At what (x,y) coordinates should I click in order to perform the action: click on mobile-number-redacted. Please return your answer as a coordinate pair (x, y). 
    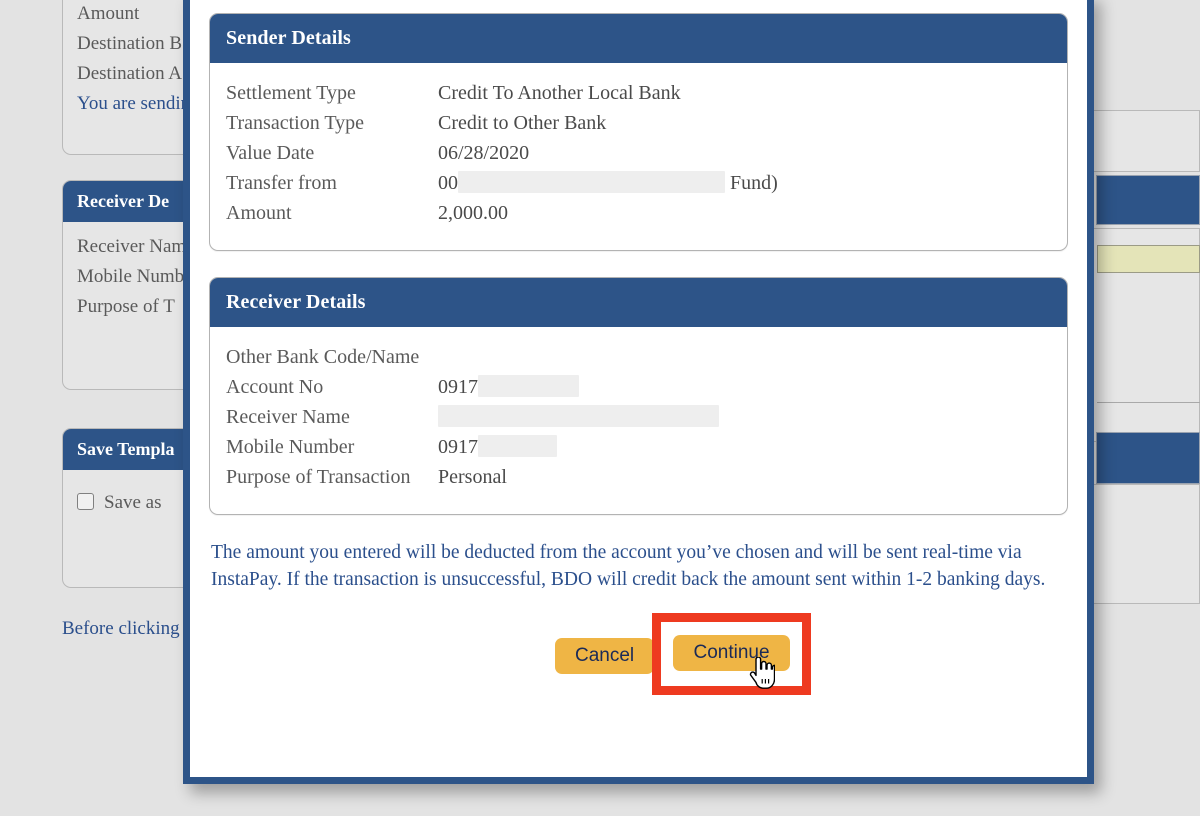
    Looking at the image, I should click on (517, 446).